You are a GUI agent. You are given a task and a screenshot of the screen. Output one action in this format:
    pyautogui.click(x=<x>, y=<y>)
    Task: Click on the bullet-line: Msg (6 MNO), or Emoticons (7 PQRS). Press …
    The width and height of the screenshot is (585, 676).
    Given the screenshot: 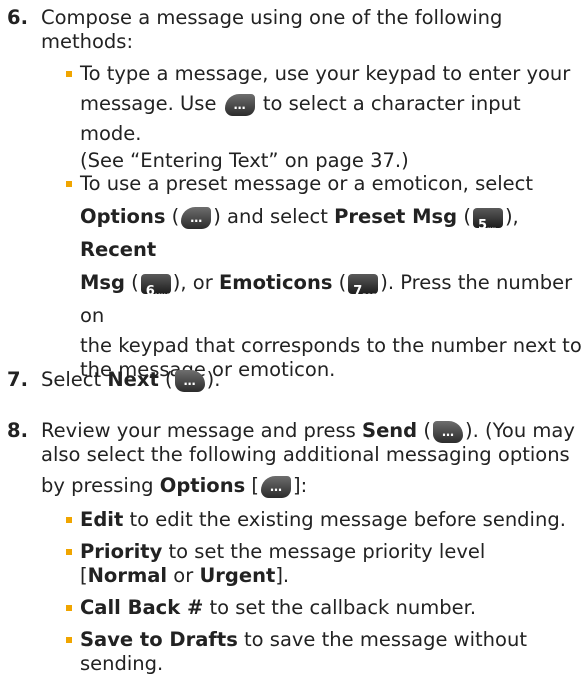 What is the action you would take?
    pyautogui.click(x=331, y=299)
    